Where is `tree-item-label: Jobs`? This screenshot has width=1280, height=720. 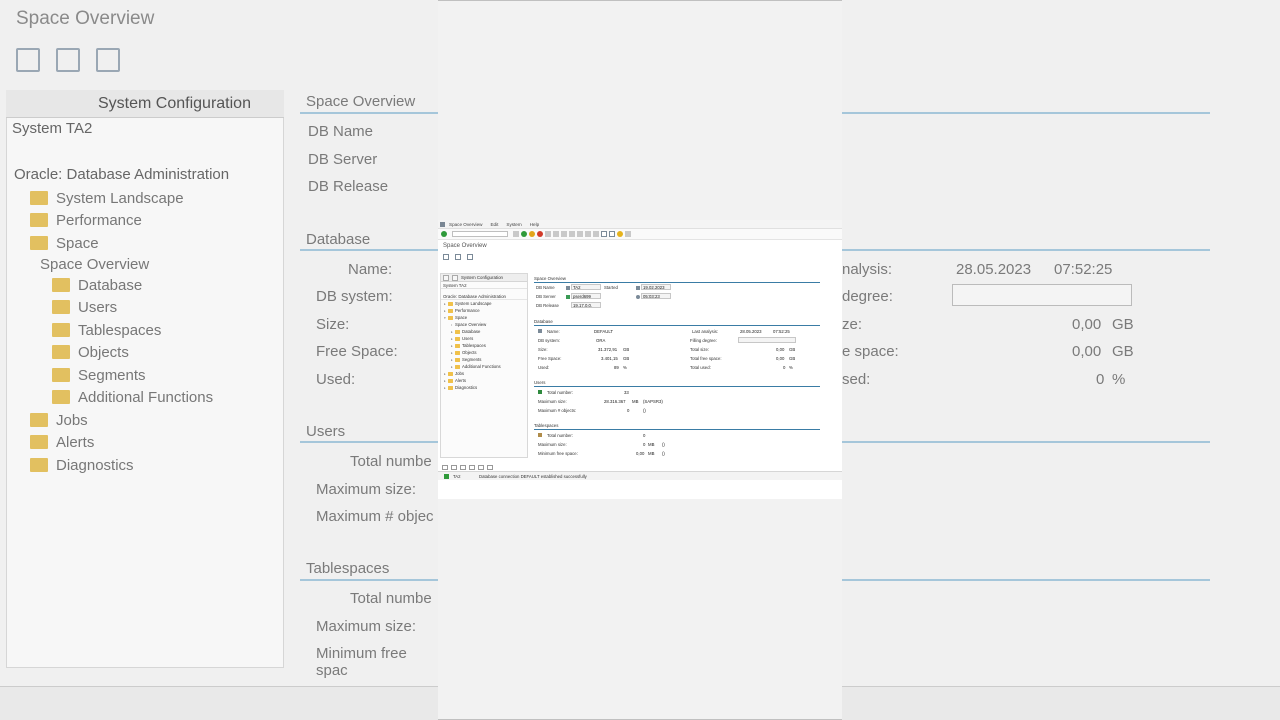
tree-item-label: Jobs is located at coordinates (460, 373).